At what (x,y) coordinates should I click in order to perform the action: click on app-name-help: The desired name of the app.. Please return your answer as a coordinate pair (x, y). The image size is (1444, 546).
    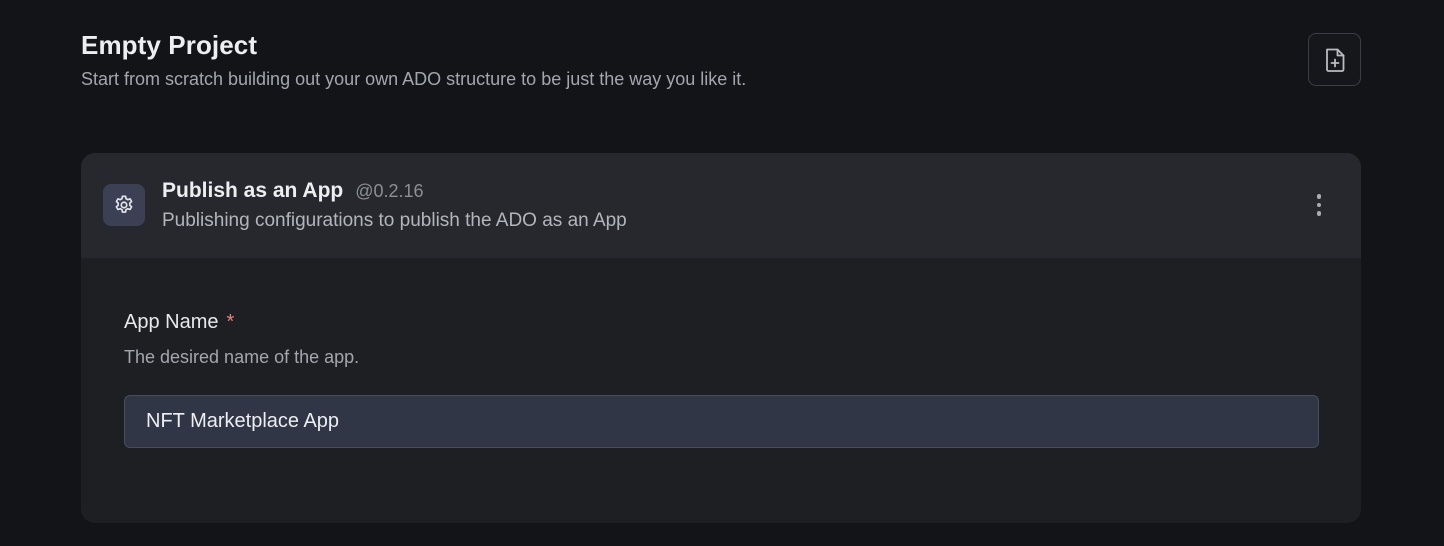
    Looking at the image, I should click on (242, 357).